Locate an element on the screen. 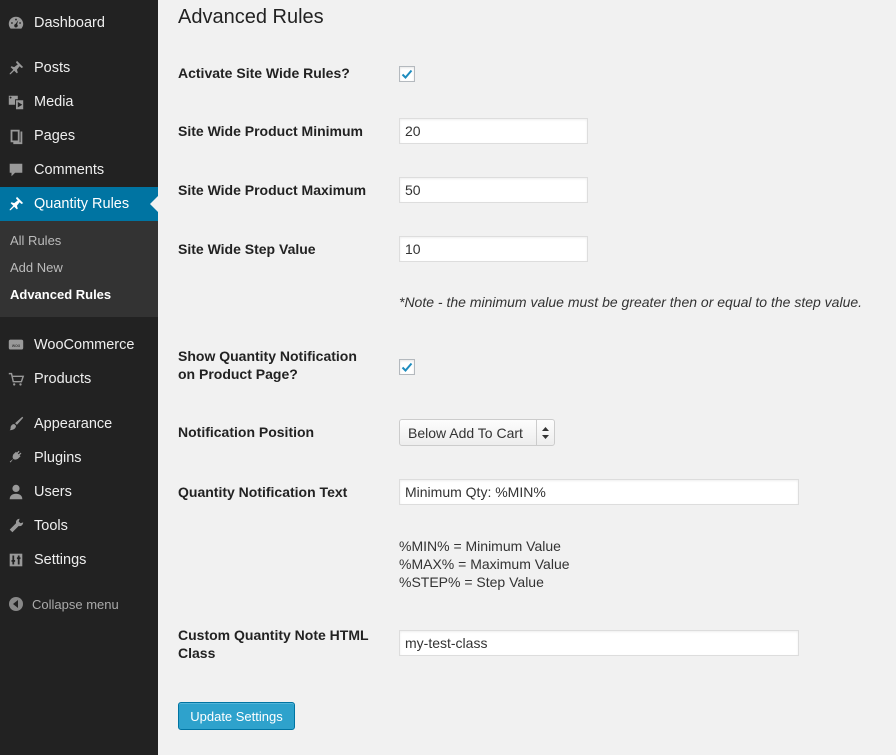 The width and height of the screenshot is (896, 755). menu-item-label: Pages is located at coordinates (55, 136).